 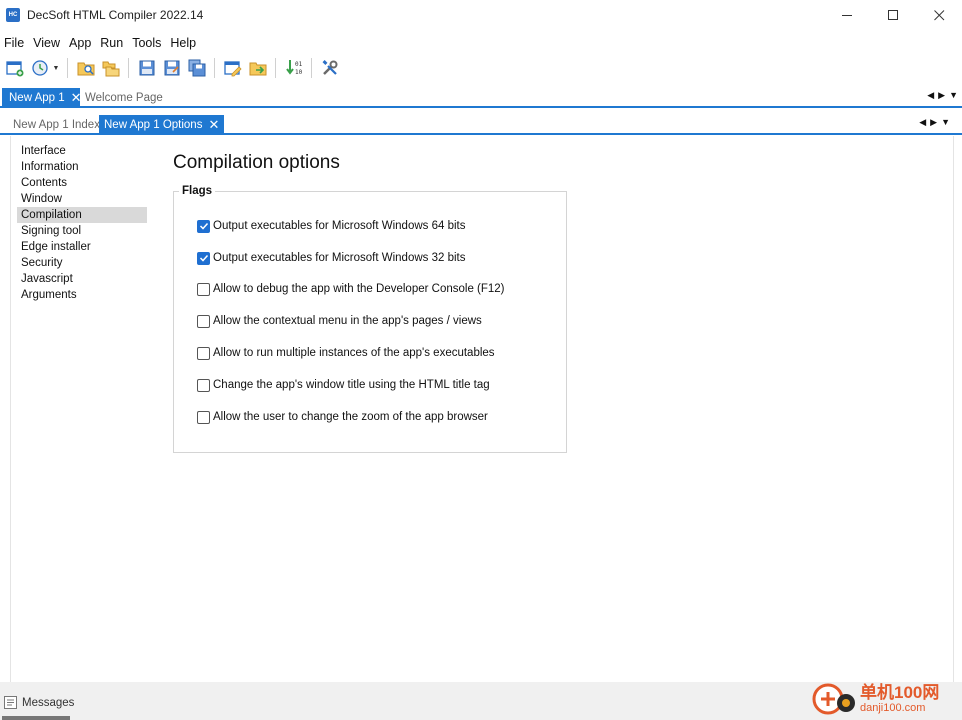 I want to click on open-recent-icon, so click(x=39, y=68).